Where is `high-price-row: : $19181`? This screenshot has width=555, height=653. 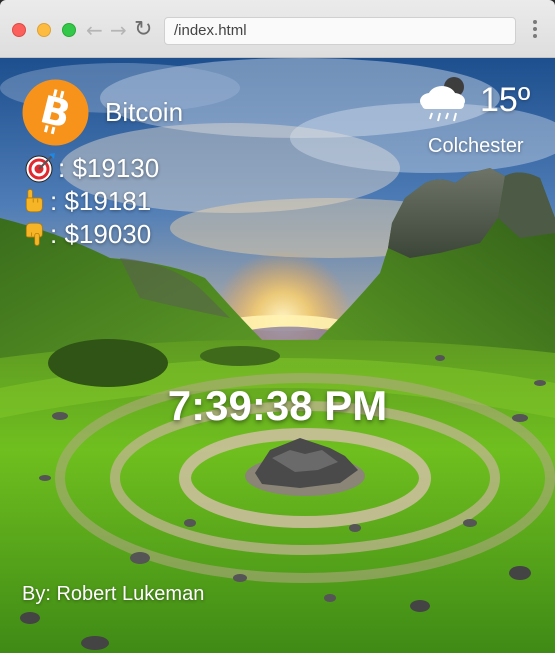
high-price-row: : $19181 is located at coordinates (87, 201).